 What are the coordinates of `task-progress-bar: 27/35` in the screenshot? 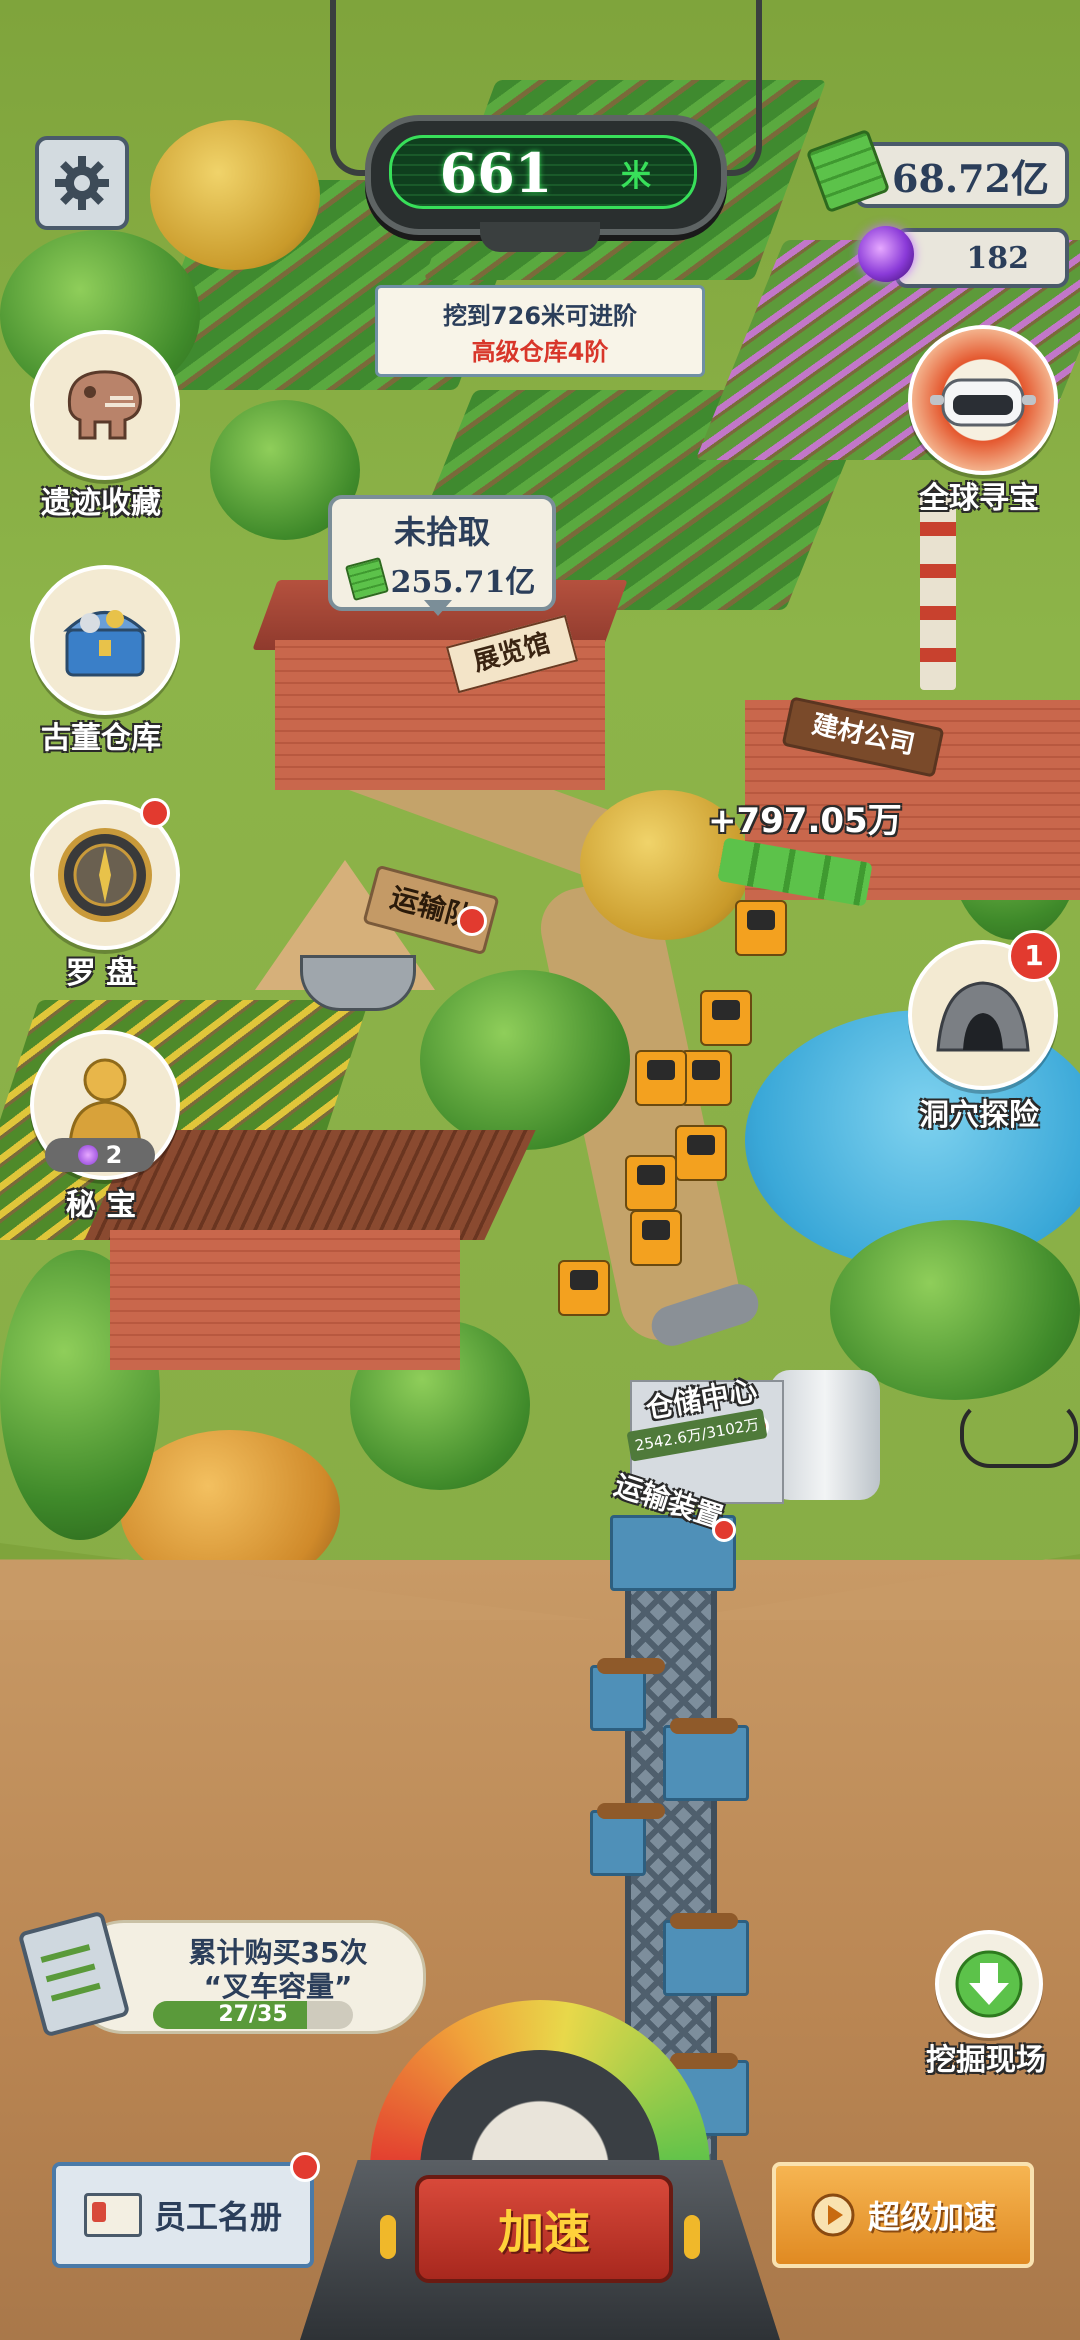 It's located at (253, 2015).